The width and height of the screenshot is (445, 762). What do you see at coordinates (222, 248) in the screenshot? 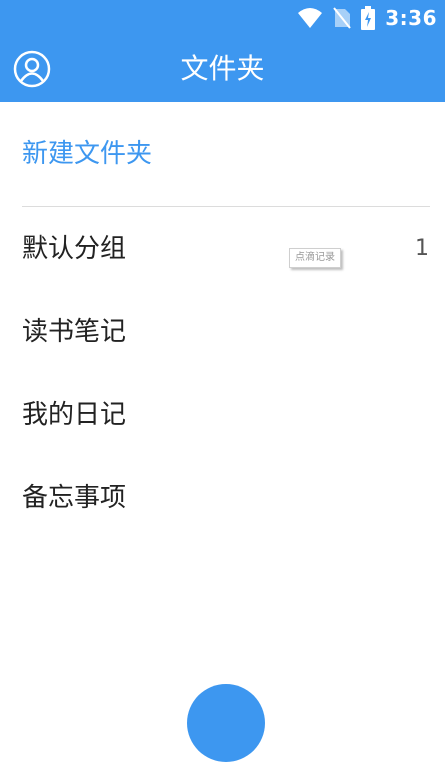
I see `folder-item-default: 默认分组 点滴记录 1` at bounding box center [222, 248].